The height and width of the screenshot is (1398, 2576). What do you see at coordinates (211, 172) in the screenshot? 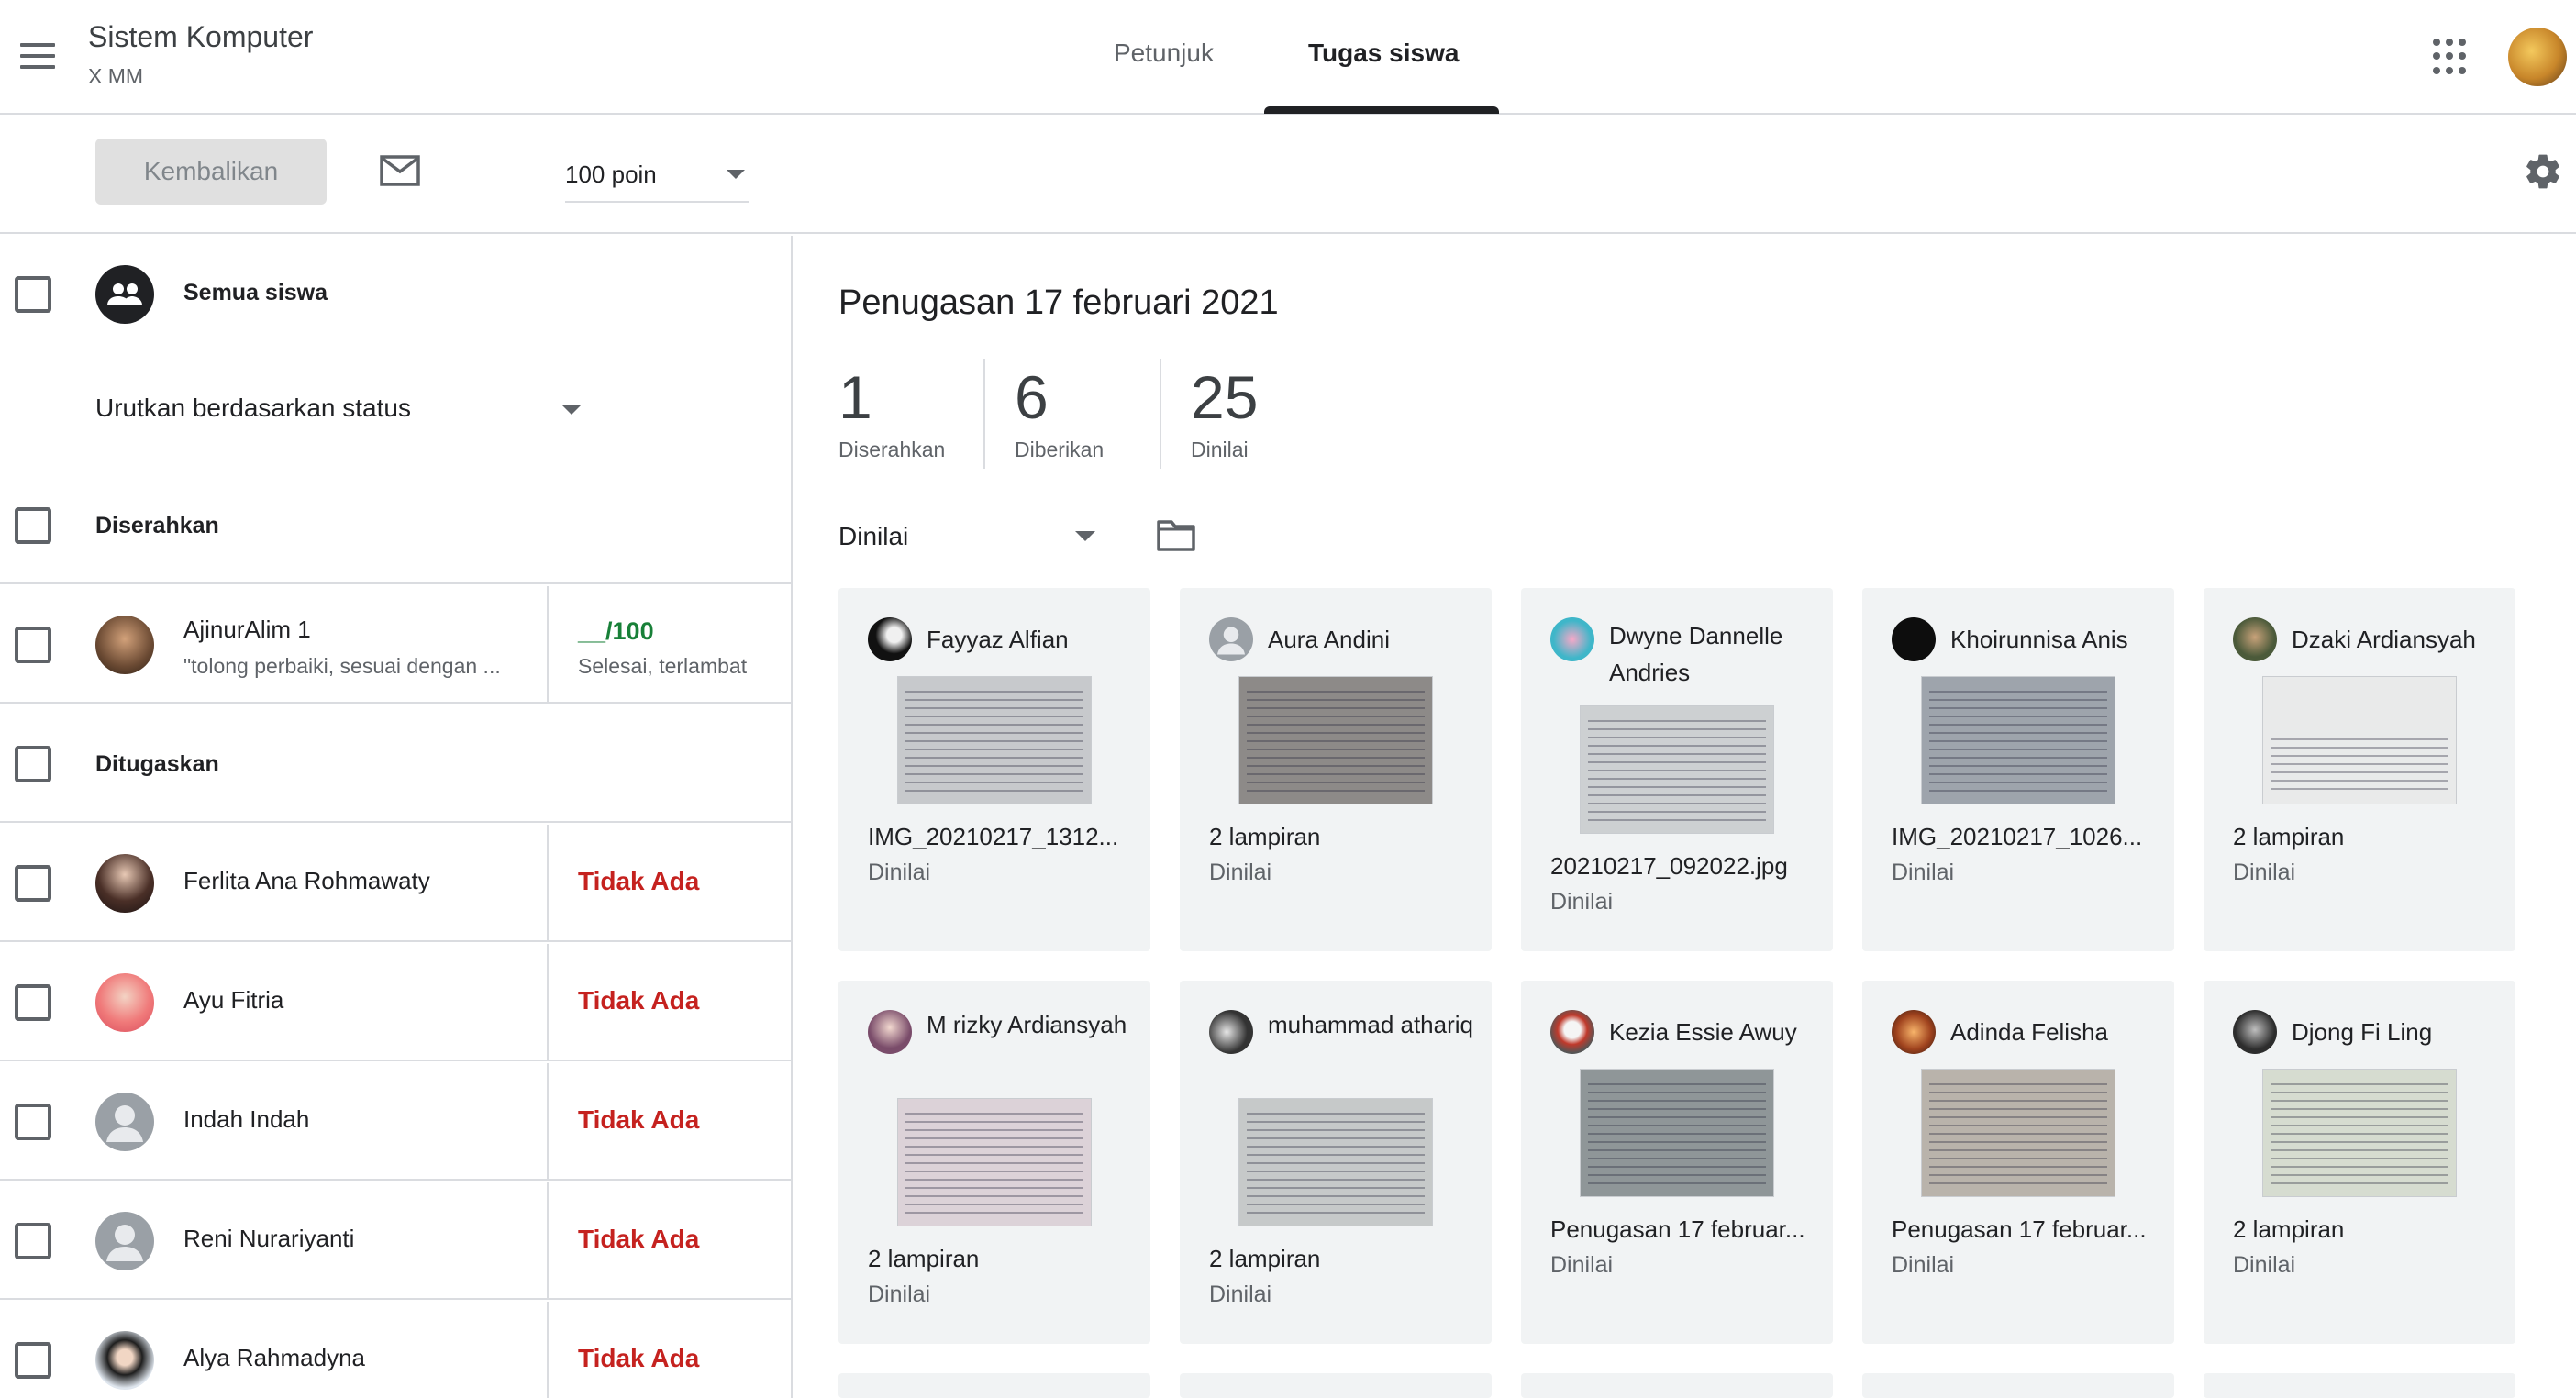
I see `return-button: Kembalikan` at bounding box center [211, 172].